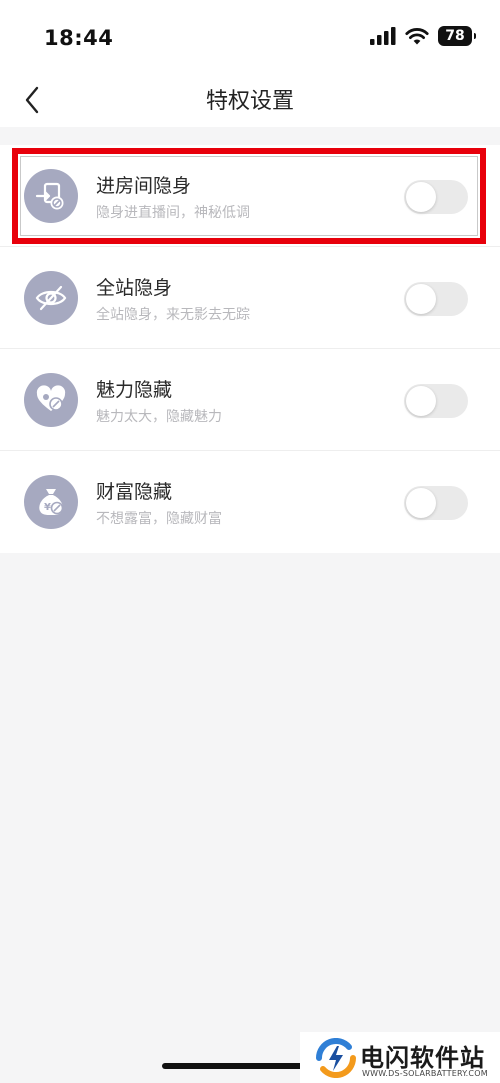  I want to click on battery-indicator: 78, so click(457, 36).